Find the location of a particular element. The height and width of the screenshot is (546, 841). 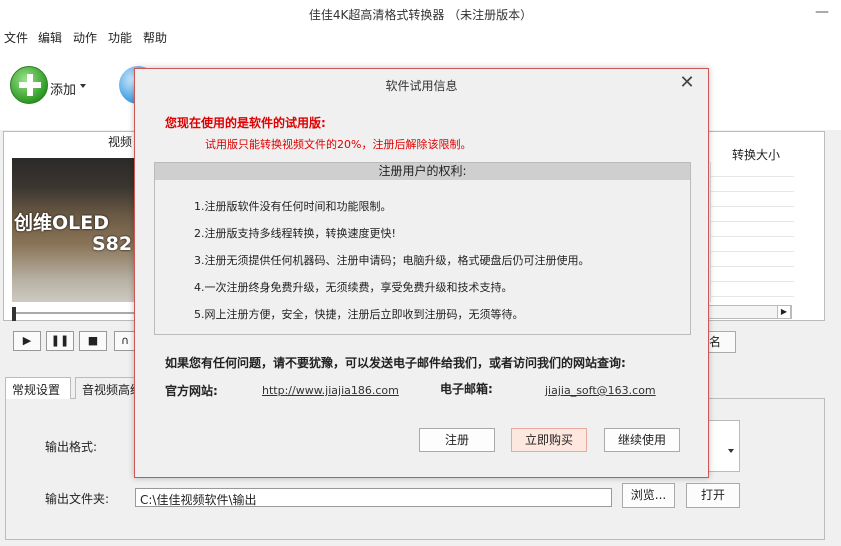

register-button: 注册 is located at coordinates (457, 440).